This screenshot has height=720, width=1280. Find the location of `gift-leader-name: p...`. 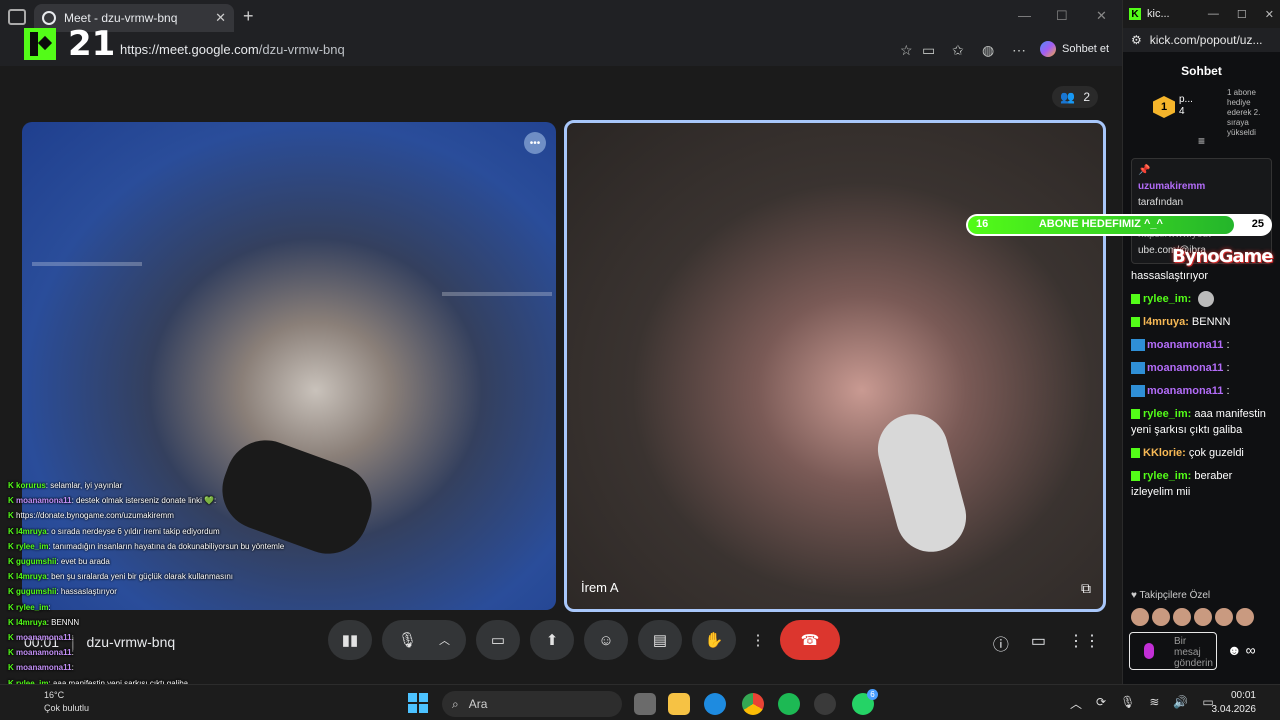

gift-leader-name: p... is located at coordinates (1186, 99).